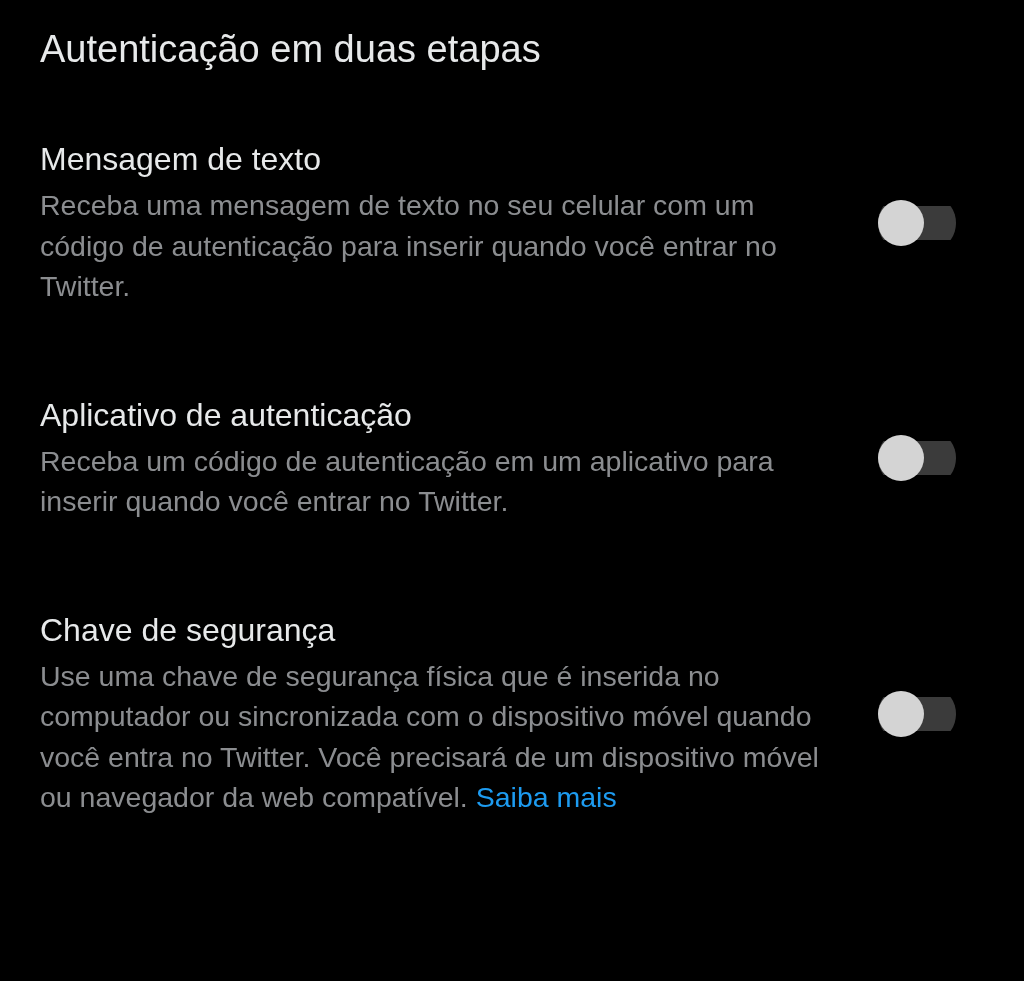 The image size is (1024, 981). Describe the element at coordinates (188, 630) in the screenshot. I see `option-title: Chave de segurança` at that location.